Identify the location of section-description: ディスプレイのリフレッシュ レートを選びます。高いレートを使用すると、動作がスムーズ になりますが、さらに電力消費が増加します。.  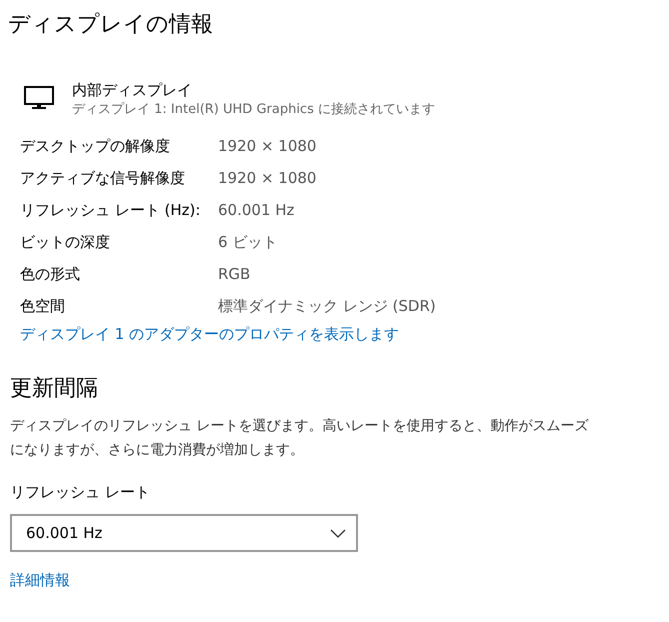
(300, 438).